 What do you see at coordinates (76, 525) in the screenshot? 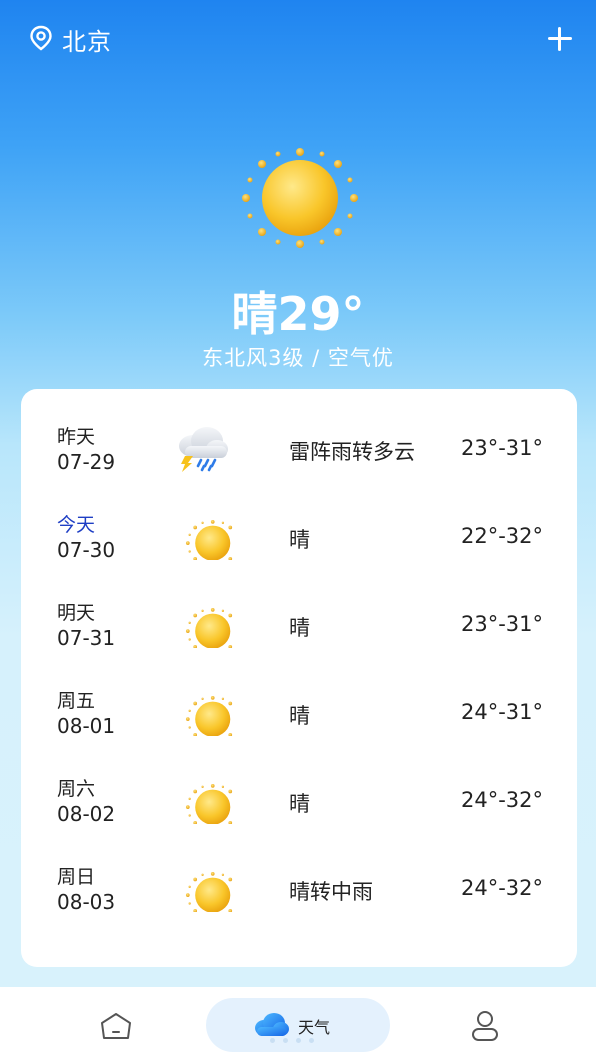
I see `day-label: 今天` at bounding box center [76, 525].